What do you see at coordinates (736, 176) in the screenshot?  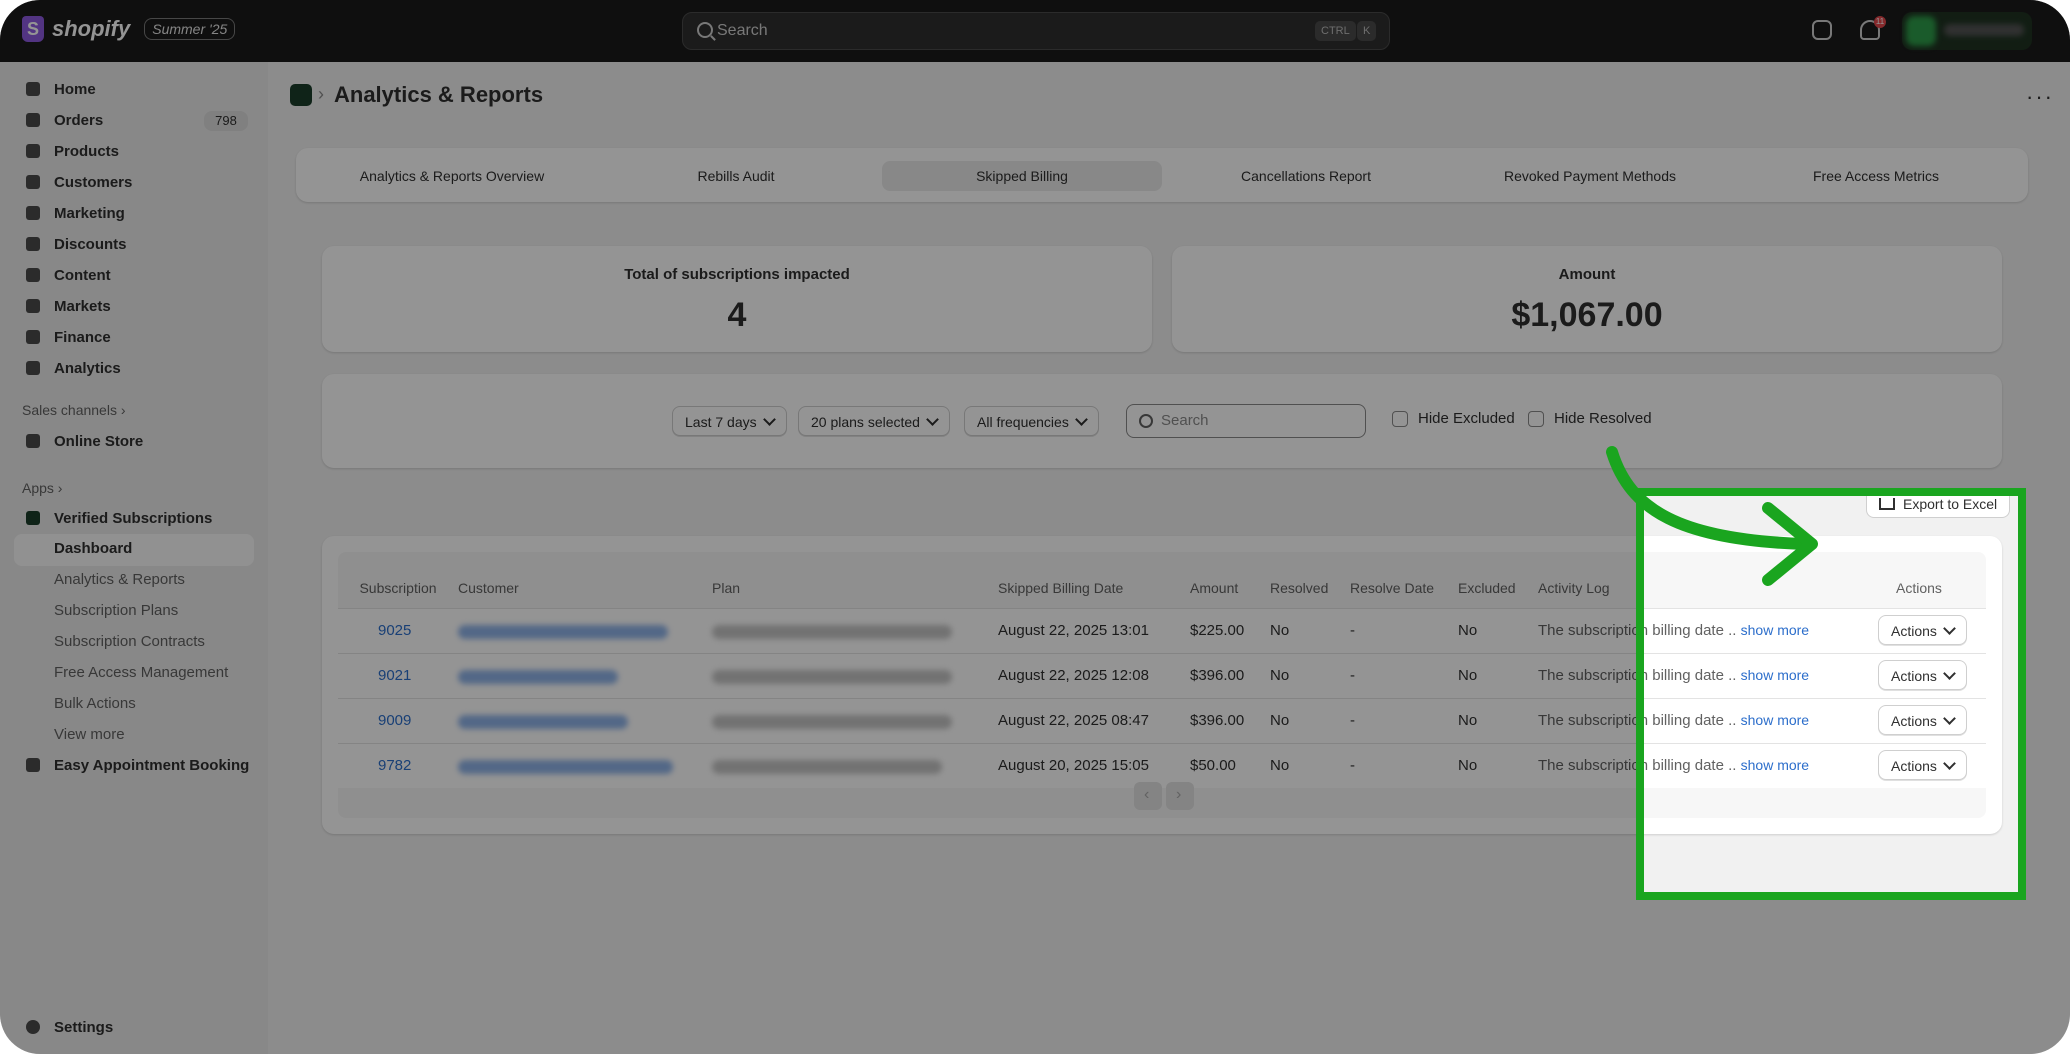 I see `tab-rebills-audit: Rebills Audit` at bounding box center [736, 176].